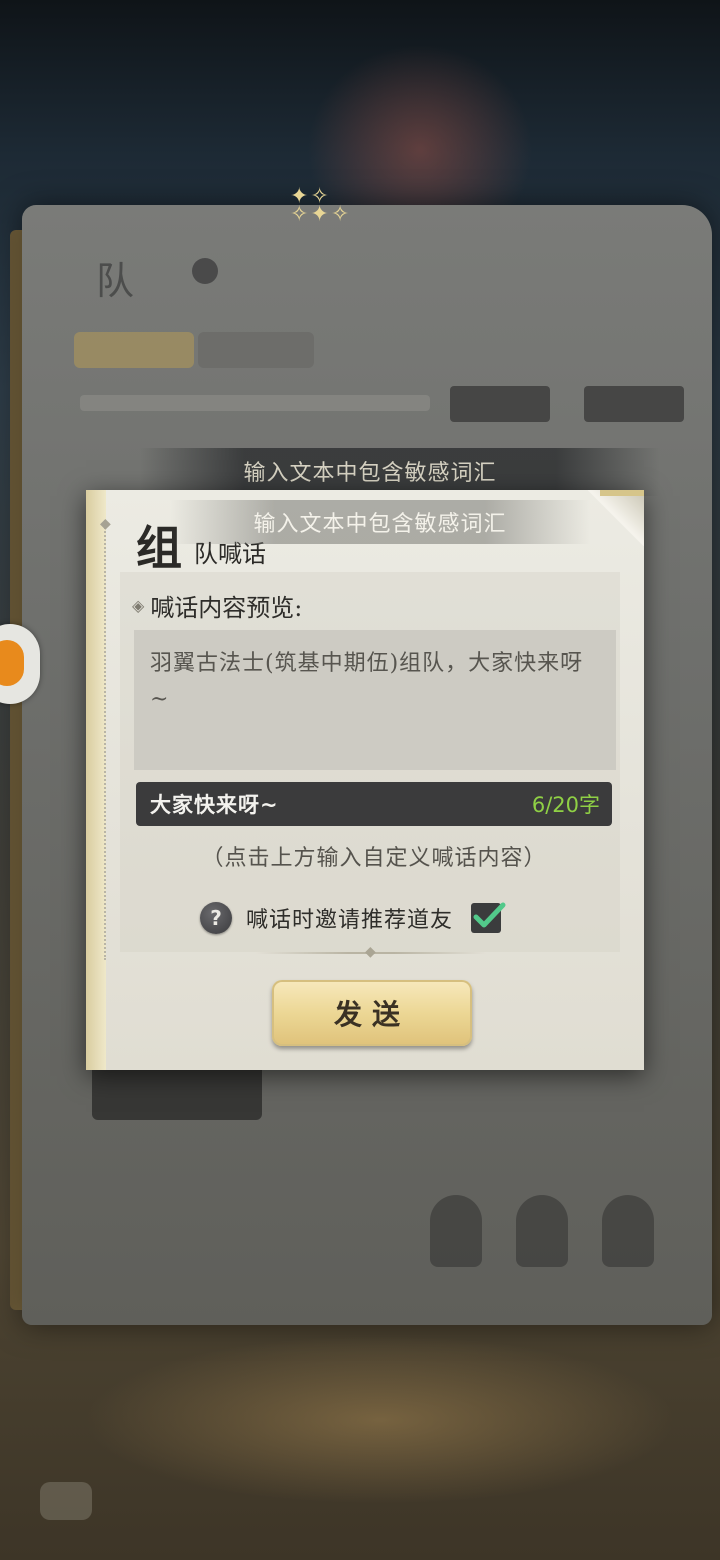 The width and height of the screenshot is (720, 1560). I want to click on invite-checkbox, so click(488, 917).